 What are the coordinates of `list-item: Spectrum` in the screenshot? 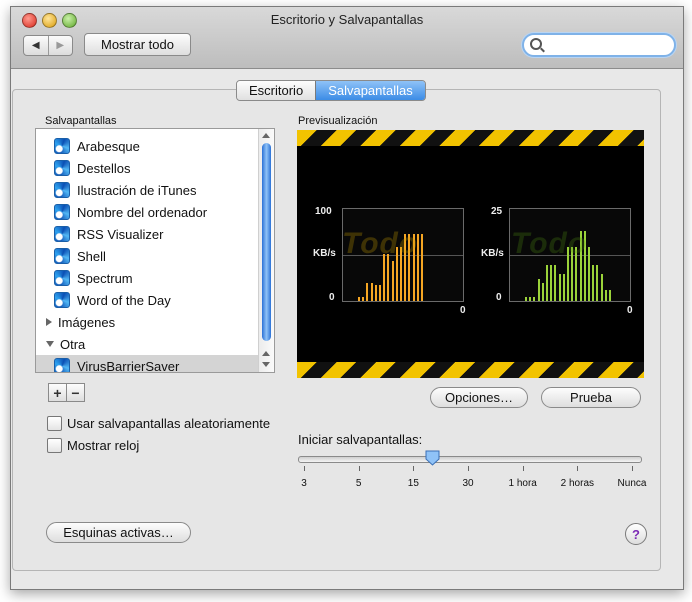 It's located at (147, 278).